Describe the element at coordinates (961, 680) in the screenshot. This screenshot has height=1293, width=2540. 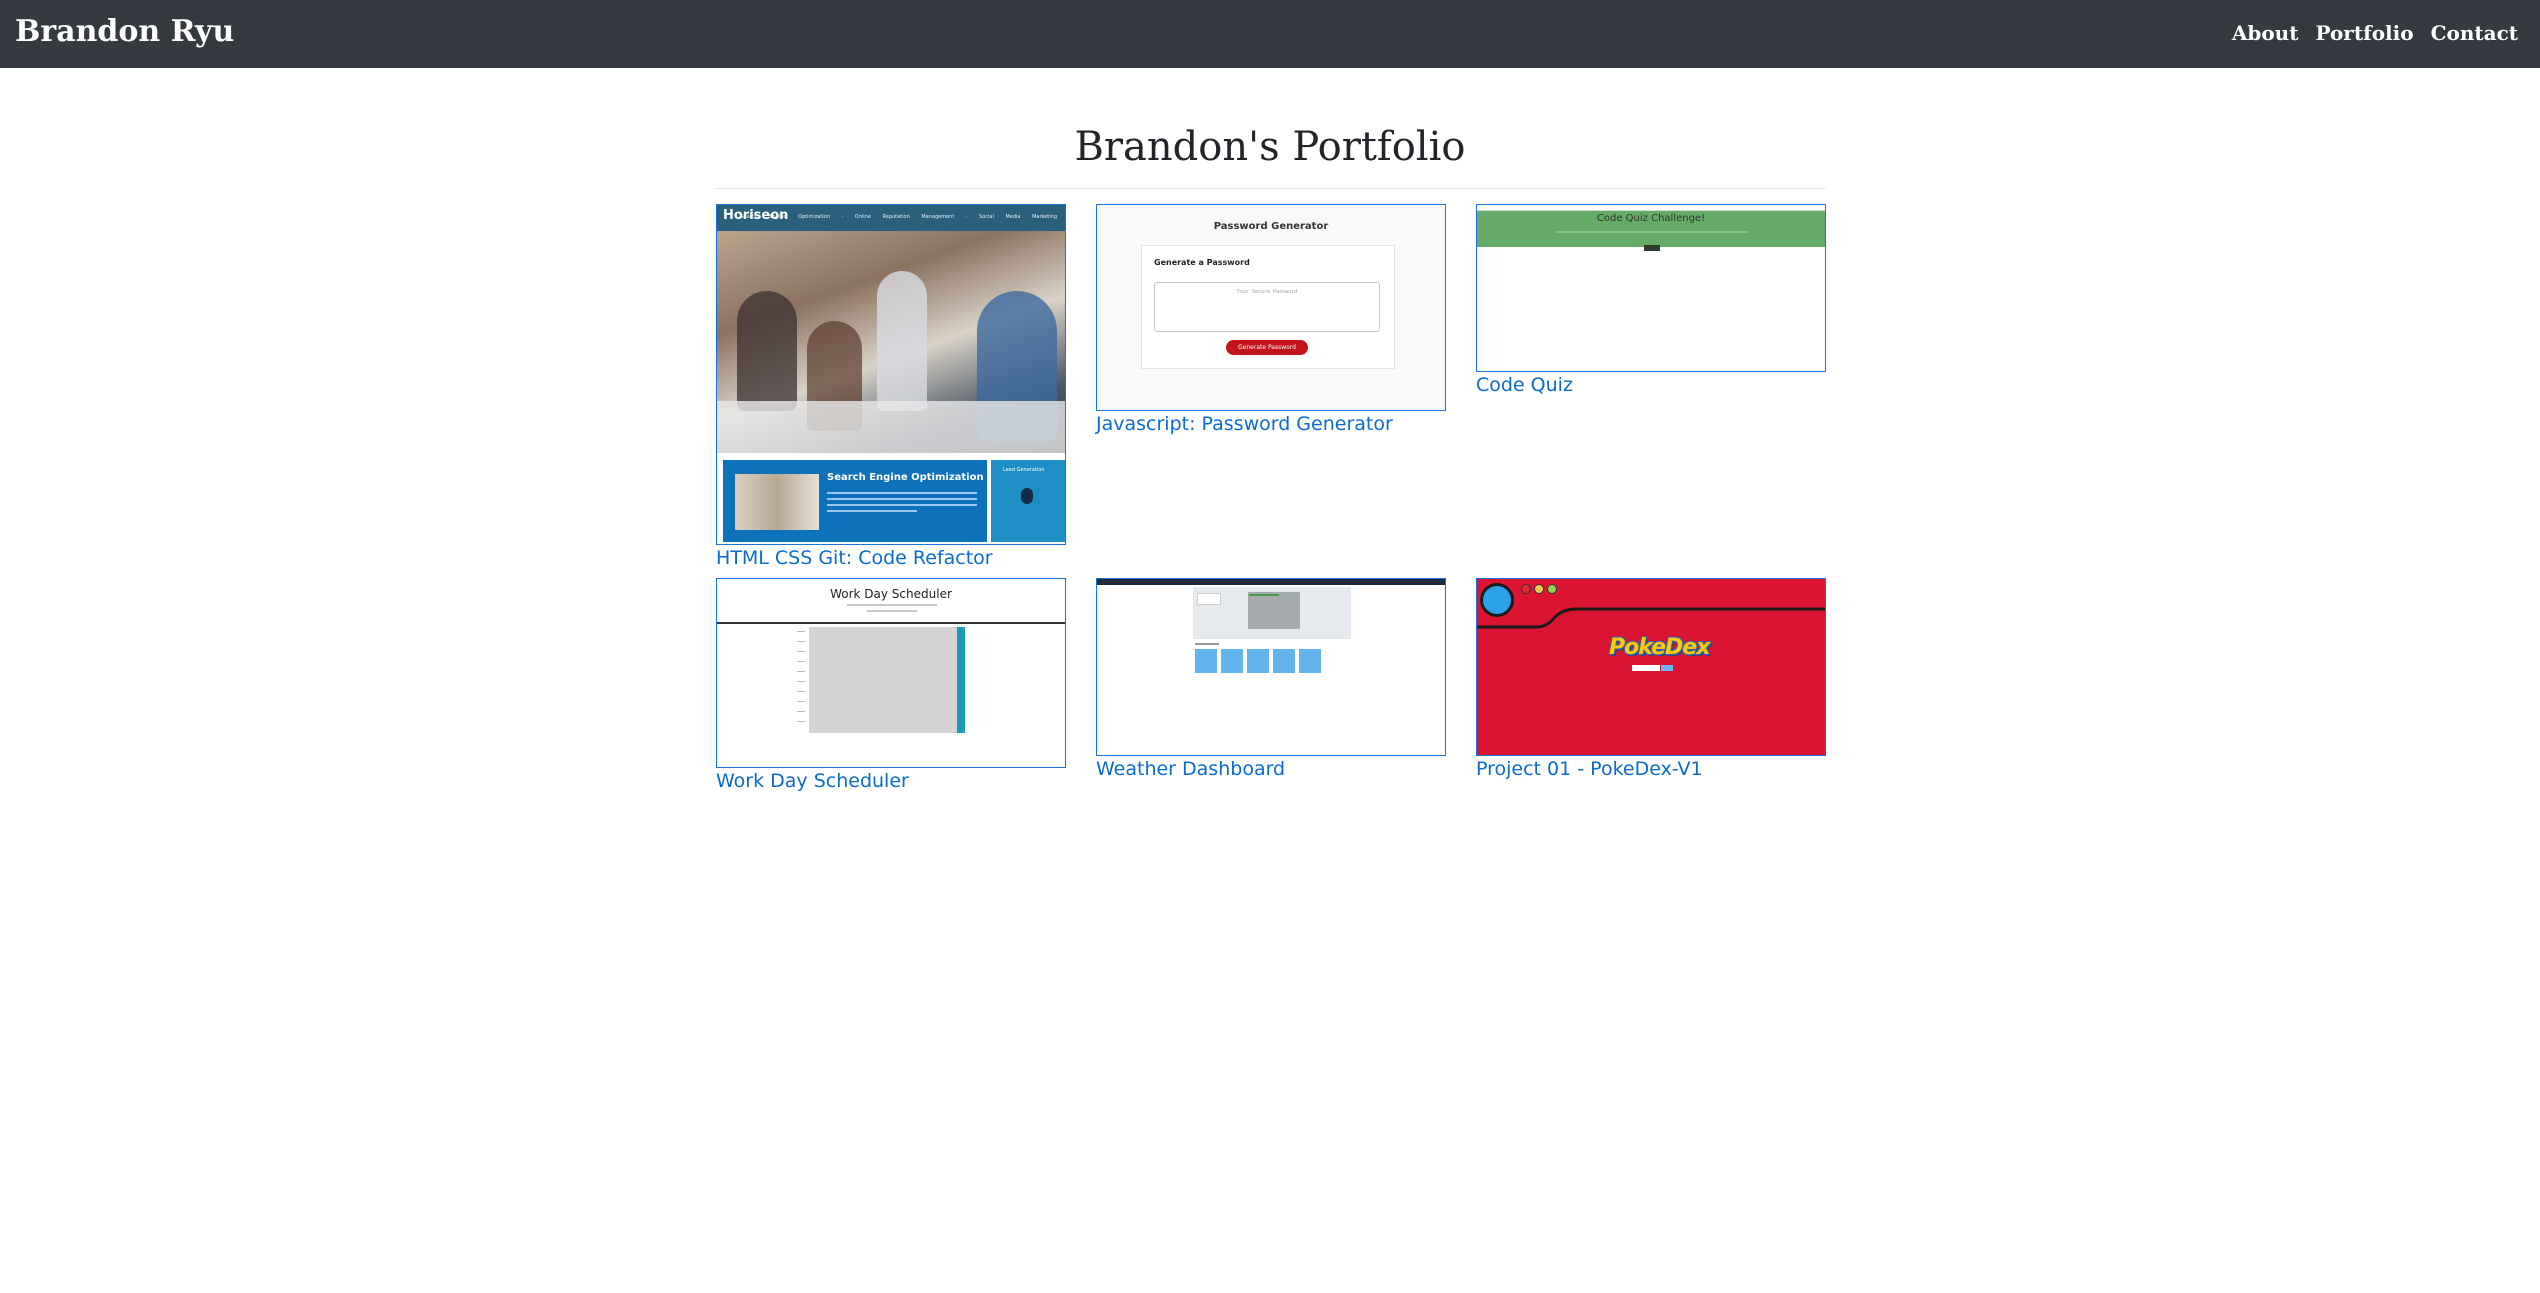
I see `save-column` at that location.